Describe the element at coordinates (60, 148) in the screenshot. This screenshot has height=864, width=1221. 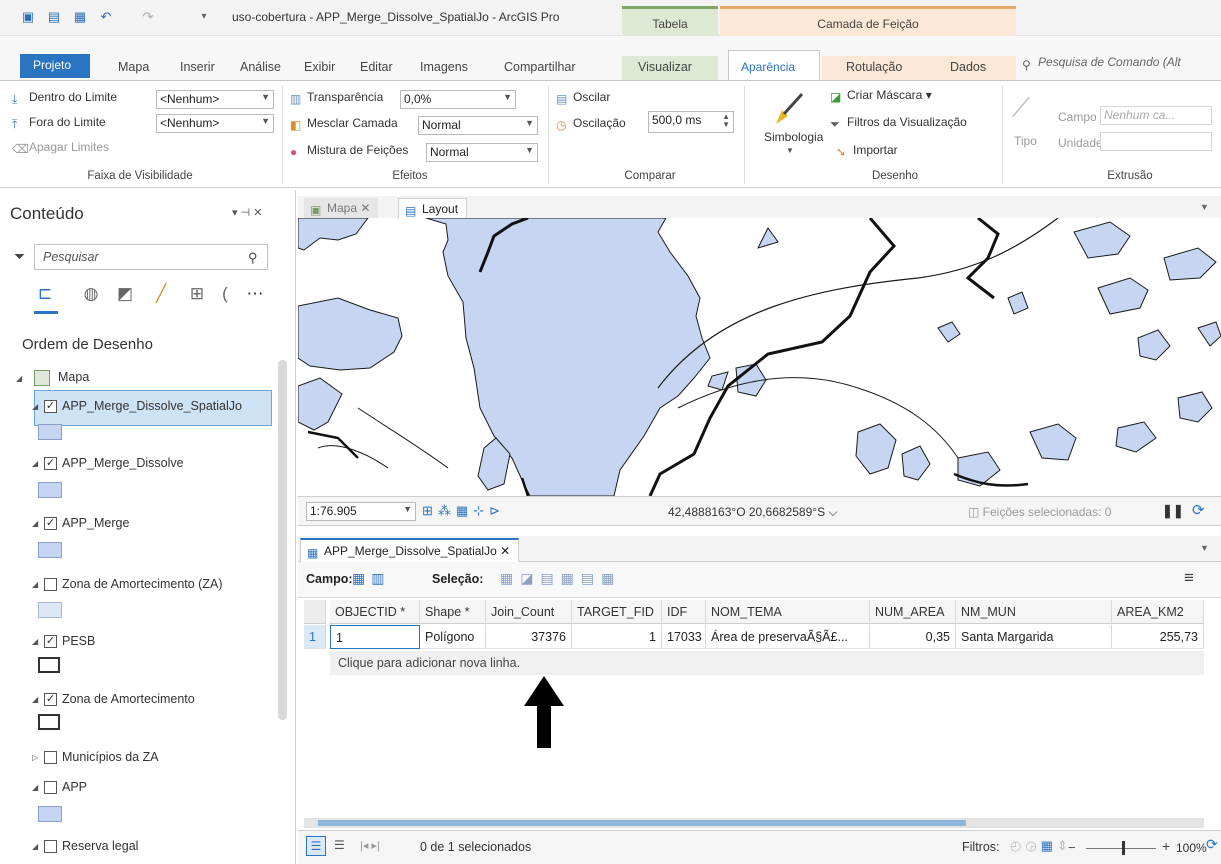
I see `clear-limits-button: ⌫Apagar Limites` at that location.